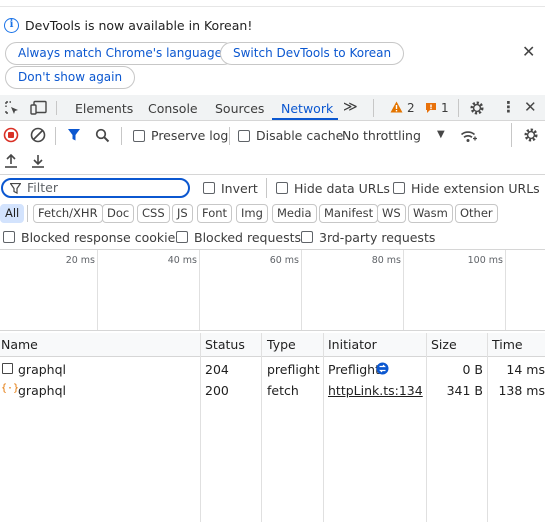 This screenshot has width=545, height=522. Describe the element at coordinates (528, 51) in the screenshot. I see `close-icon: ✕` at that location.